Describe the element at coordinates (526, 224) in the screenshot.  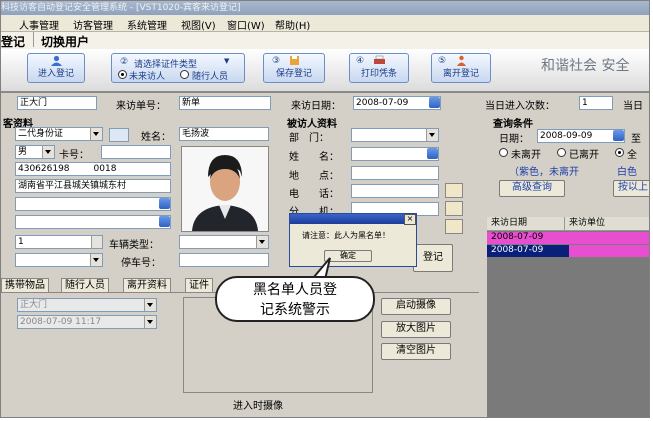
I see `column-visit-date: 来访日期` at that location.